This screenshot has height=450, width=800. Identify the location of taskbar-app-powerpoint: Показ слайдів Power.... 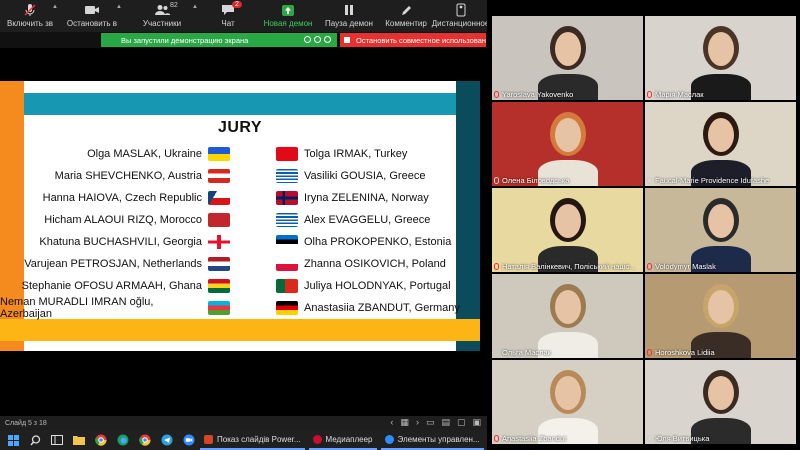
(252, 440).